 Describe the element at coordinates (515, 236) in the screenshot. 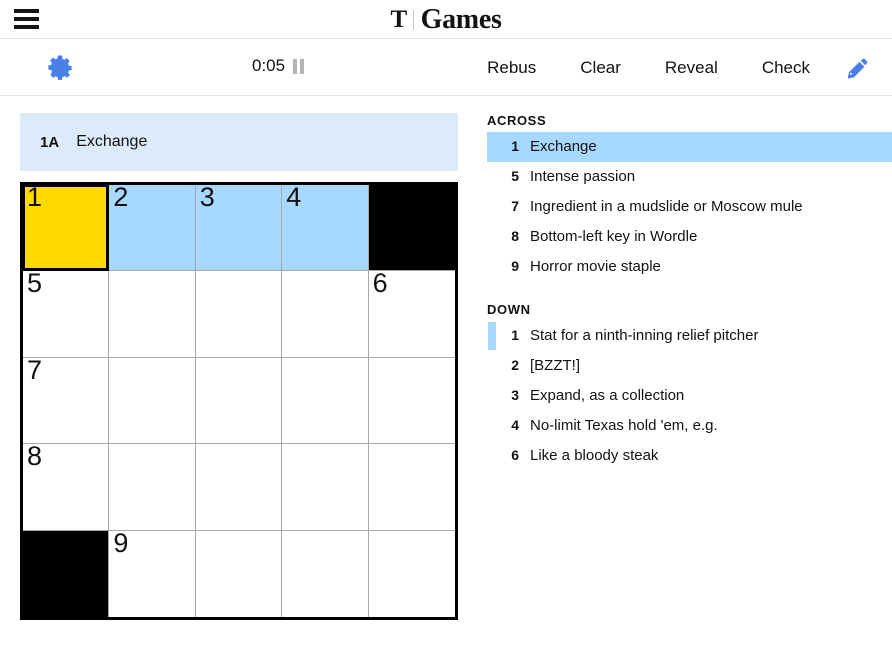

I see `clue-number: 8` at that location.